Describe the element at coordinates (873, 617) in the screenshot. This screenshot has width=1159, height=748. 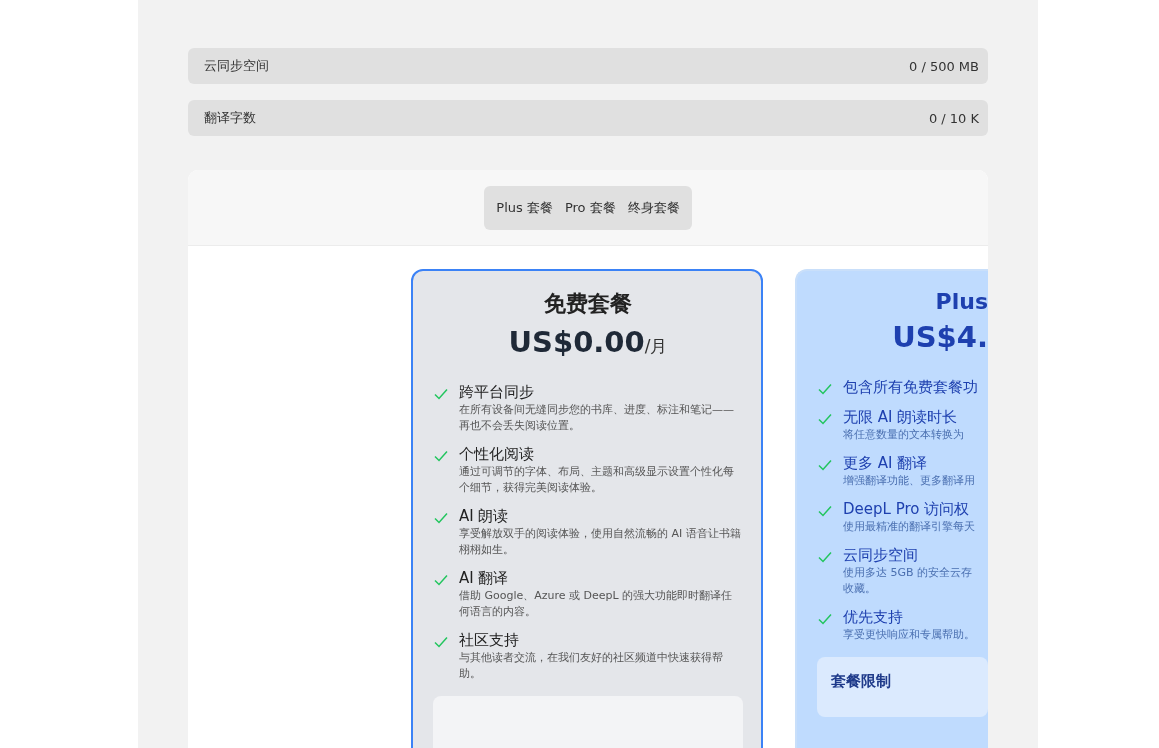
I see `feature-title: 优先支持` at that location.